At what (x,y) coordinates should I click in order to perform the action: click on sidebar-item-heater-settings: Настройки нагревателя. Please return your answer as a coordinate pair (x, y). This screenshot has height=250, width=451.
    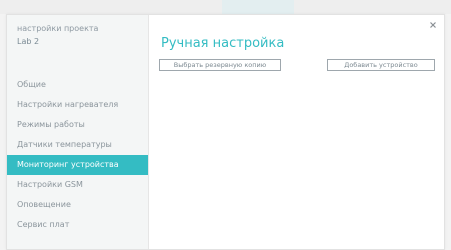
    Looking at the image, I should click on (77, 105).